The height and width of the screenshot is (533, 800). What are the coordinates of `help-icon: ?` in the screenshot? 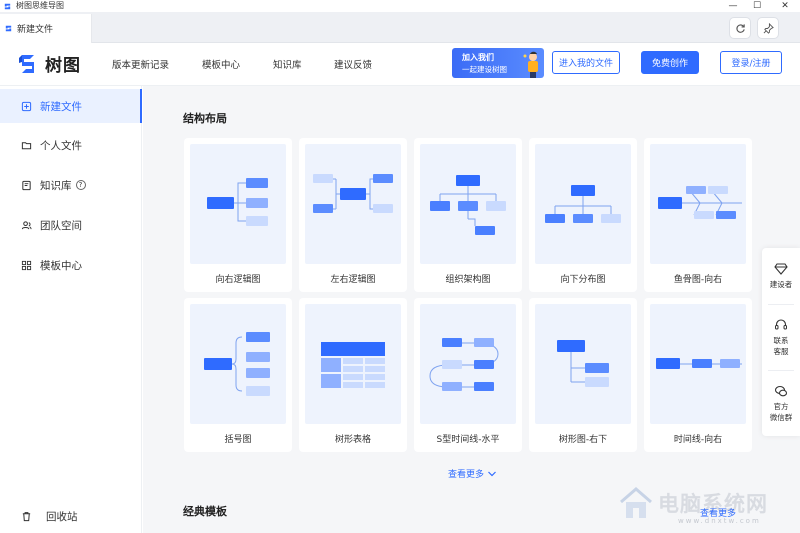 It's located at (80, 185).